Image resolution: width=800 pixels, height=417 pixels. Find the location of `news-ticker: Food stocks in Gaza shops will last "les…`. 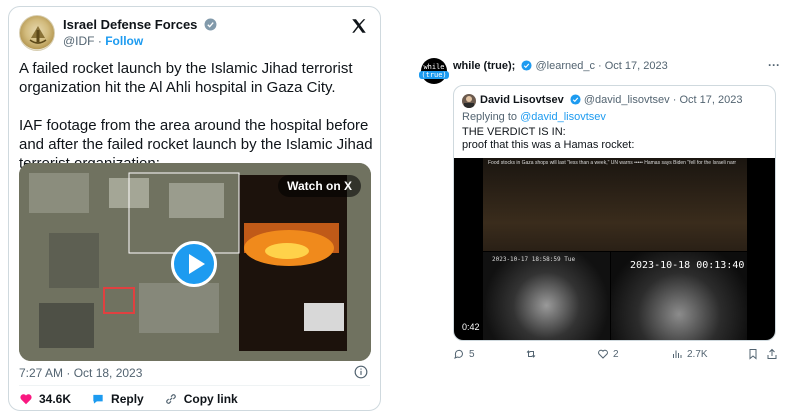

news-ticker: Food stocks in Gaza shops will last "les… is located at coordinates (612, 163).